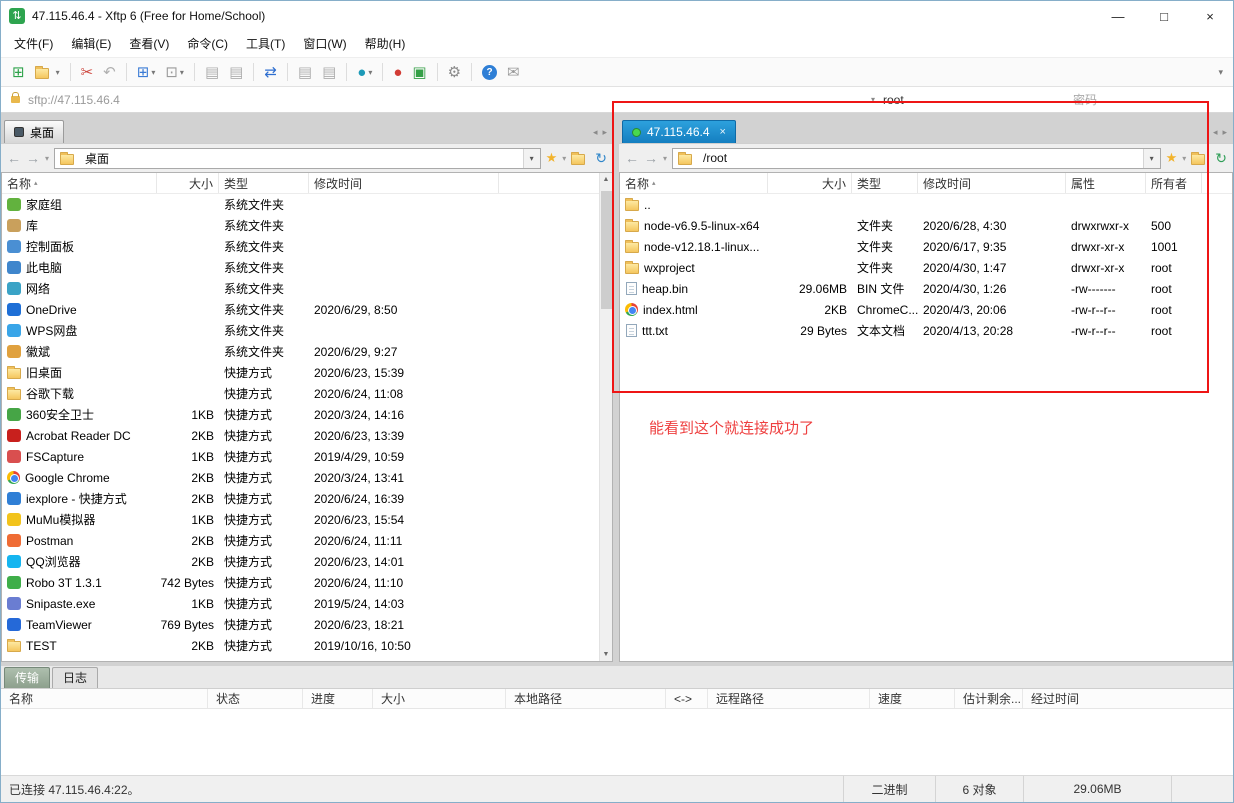 The width and height of the screenshot is (1234, 803). What do you see at coordinates (307, 624) in the screenshot?
I see `file-row: TeamViewer 769 Bytes 快捷方式 2020/6/23, 18:21` at bounding box center [307, 624].